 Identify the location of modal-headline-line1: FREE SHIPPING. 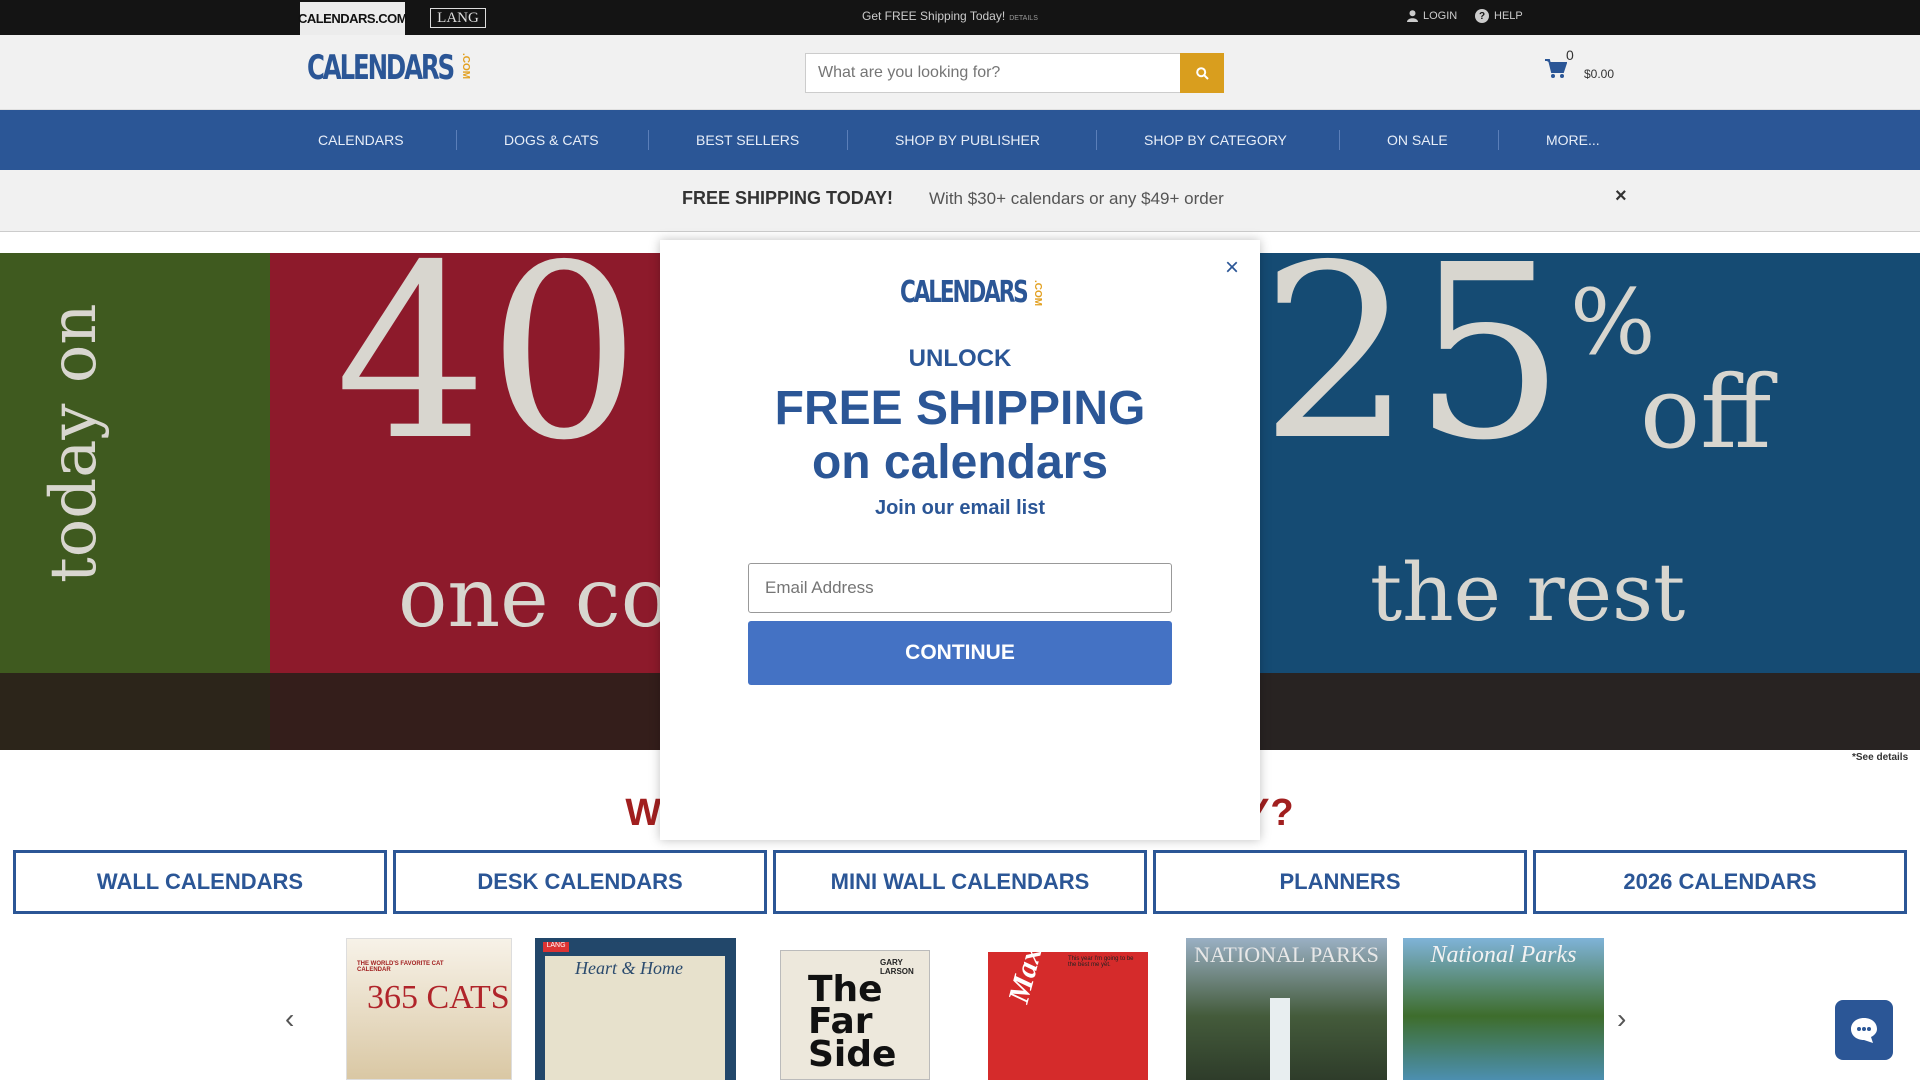
(960, 408).